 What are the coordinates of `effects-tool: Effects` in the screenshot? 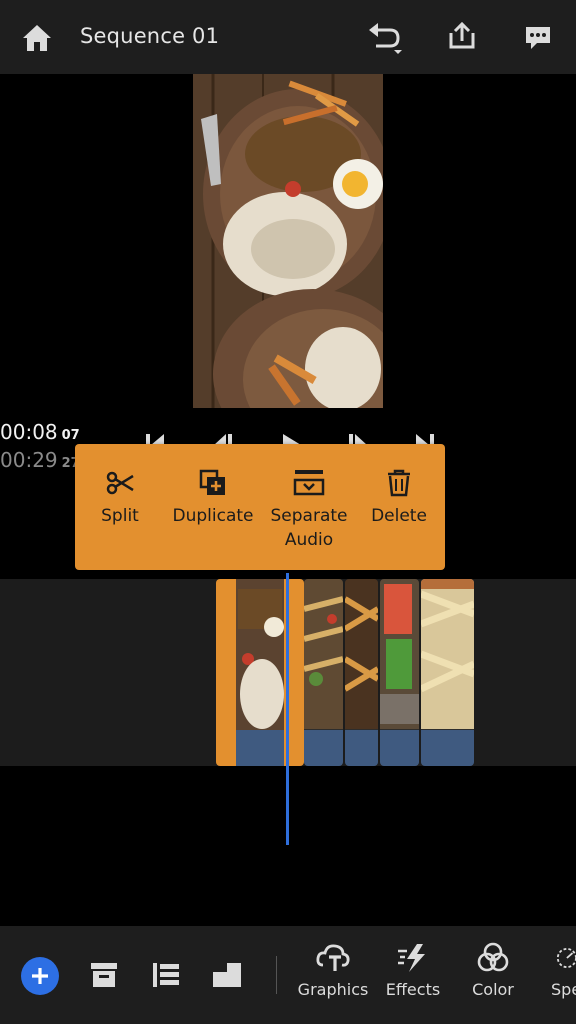 It's located at (413, 967).